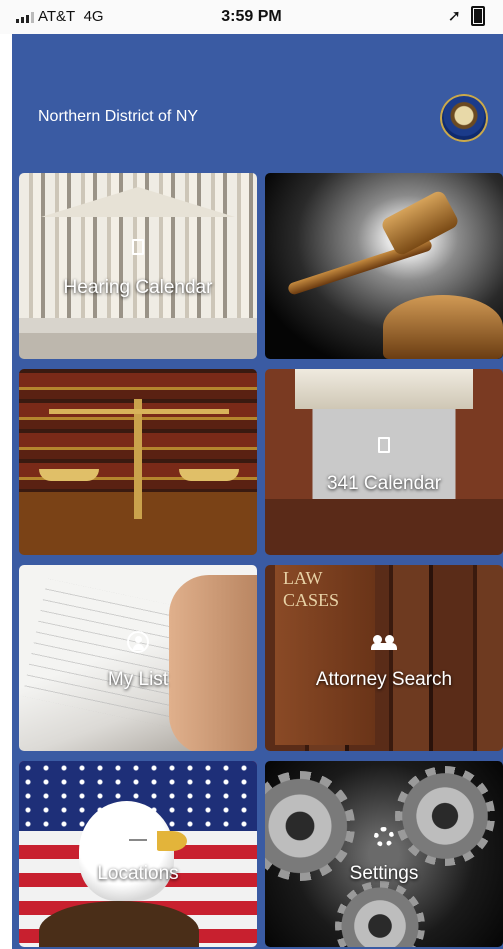 This screenshot has height=949, width=503. Describe the element at coordinates (138, 266) in the screenshot. I see `tile-hearing-calendar: Hearing Calendar` at that location.